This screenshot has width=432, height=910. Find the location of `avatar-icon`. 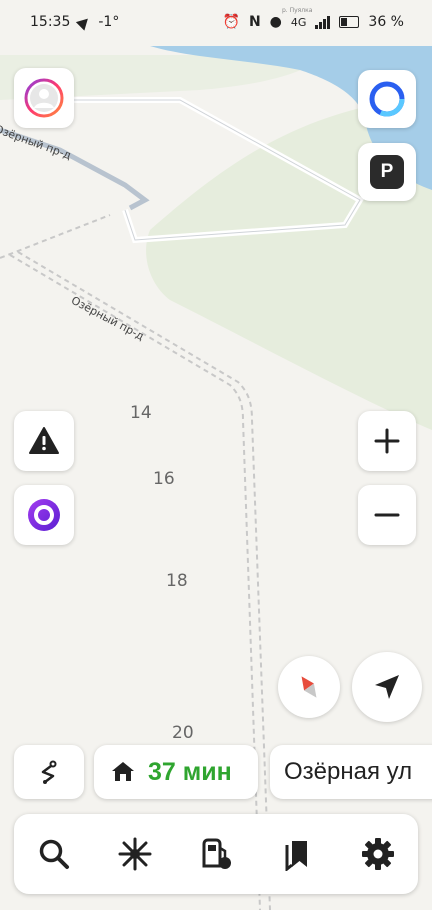

avatar-icon is located at coordinates (44, 98).